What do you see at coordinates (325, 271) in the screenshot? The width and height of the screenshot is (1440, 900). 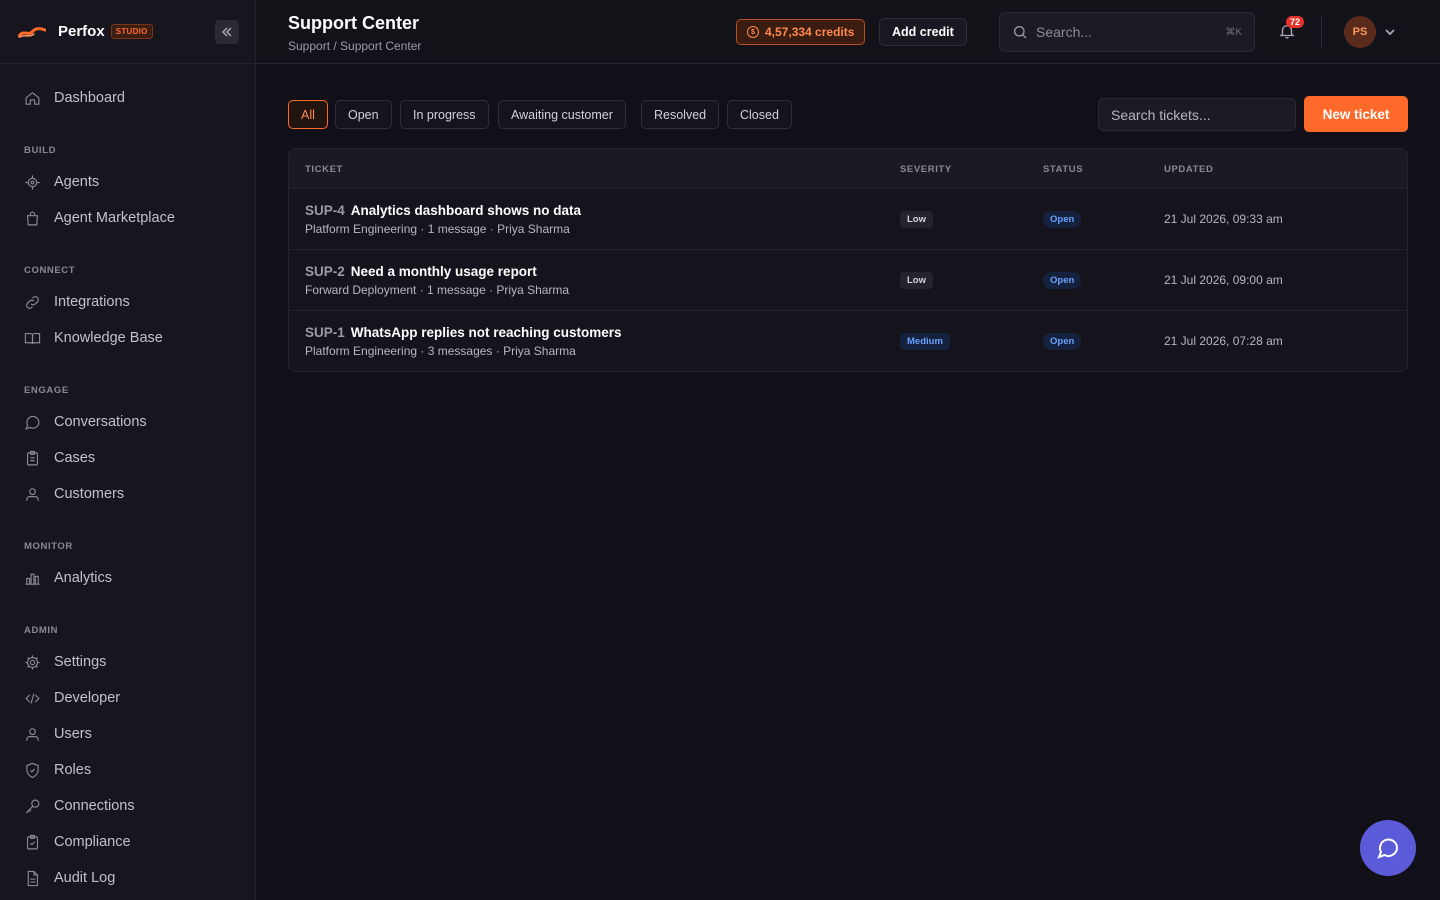 I see `ticket-id: SUP-2` at bounding box center [325, 271].